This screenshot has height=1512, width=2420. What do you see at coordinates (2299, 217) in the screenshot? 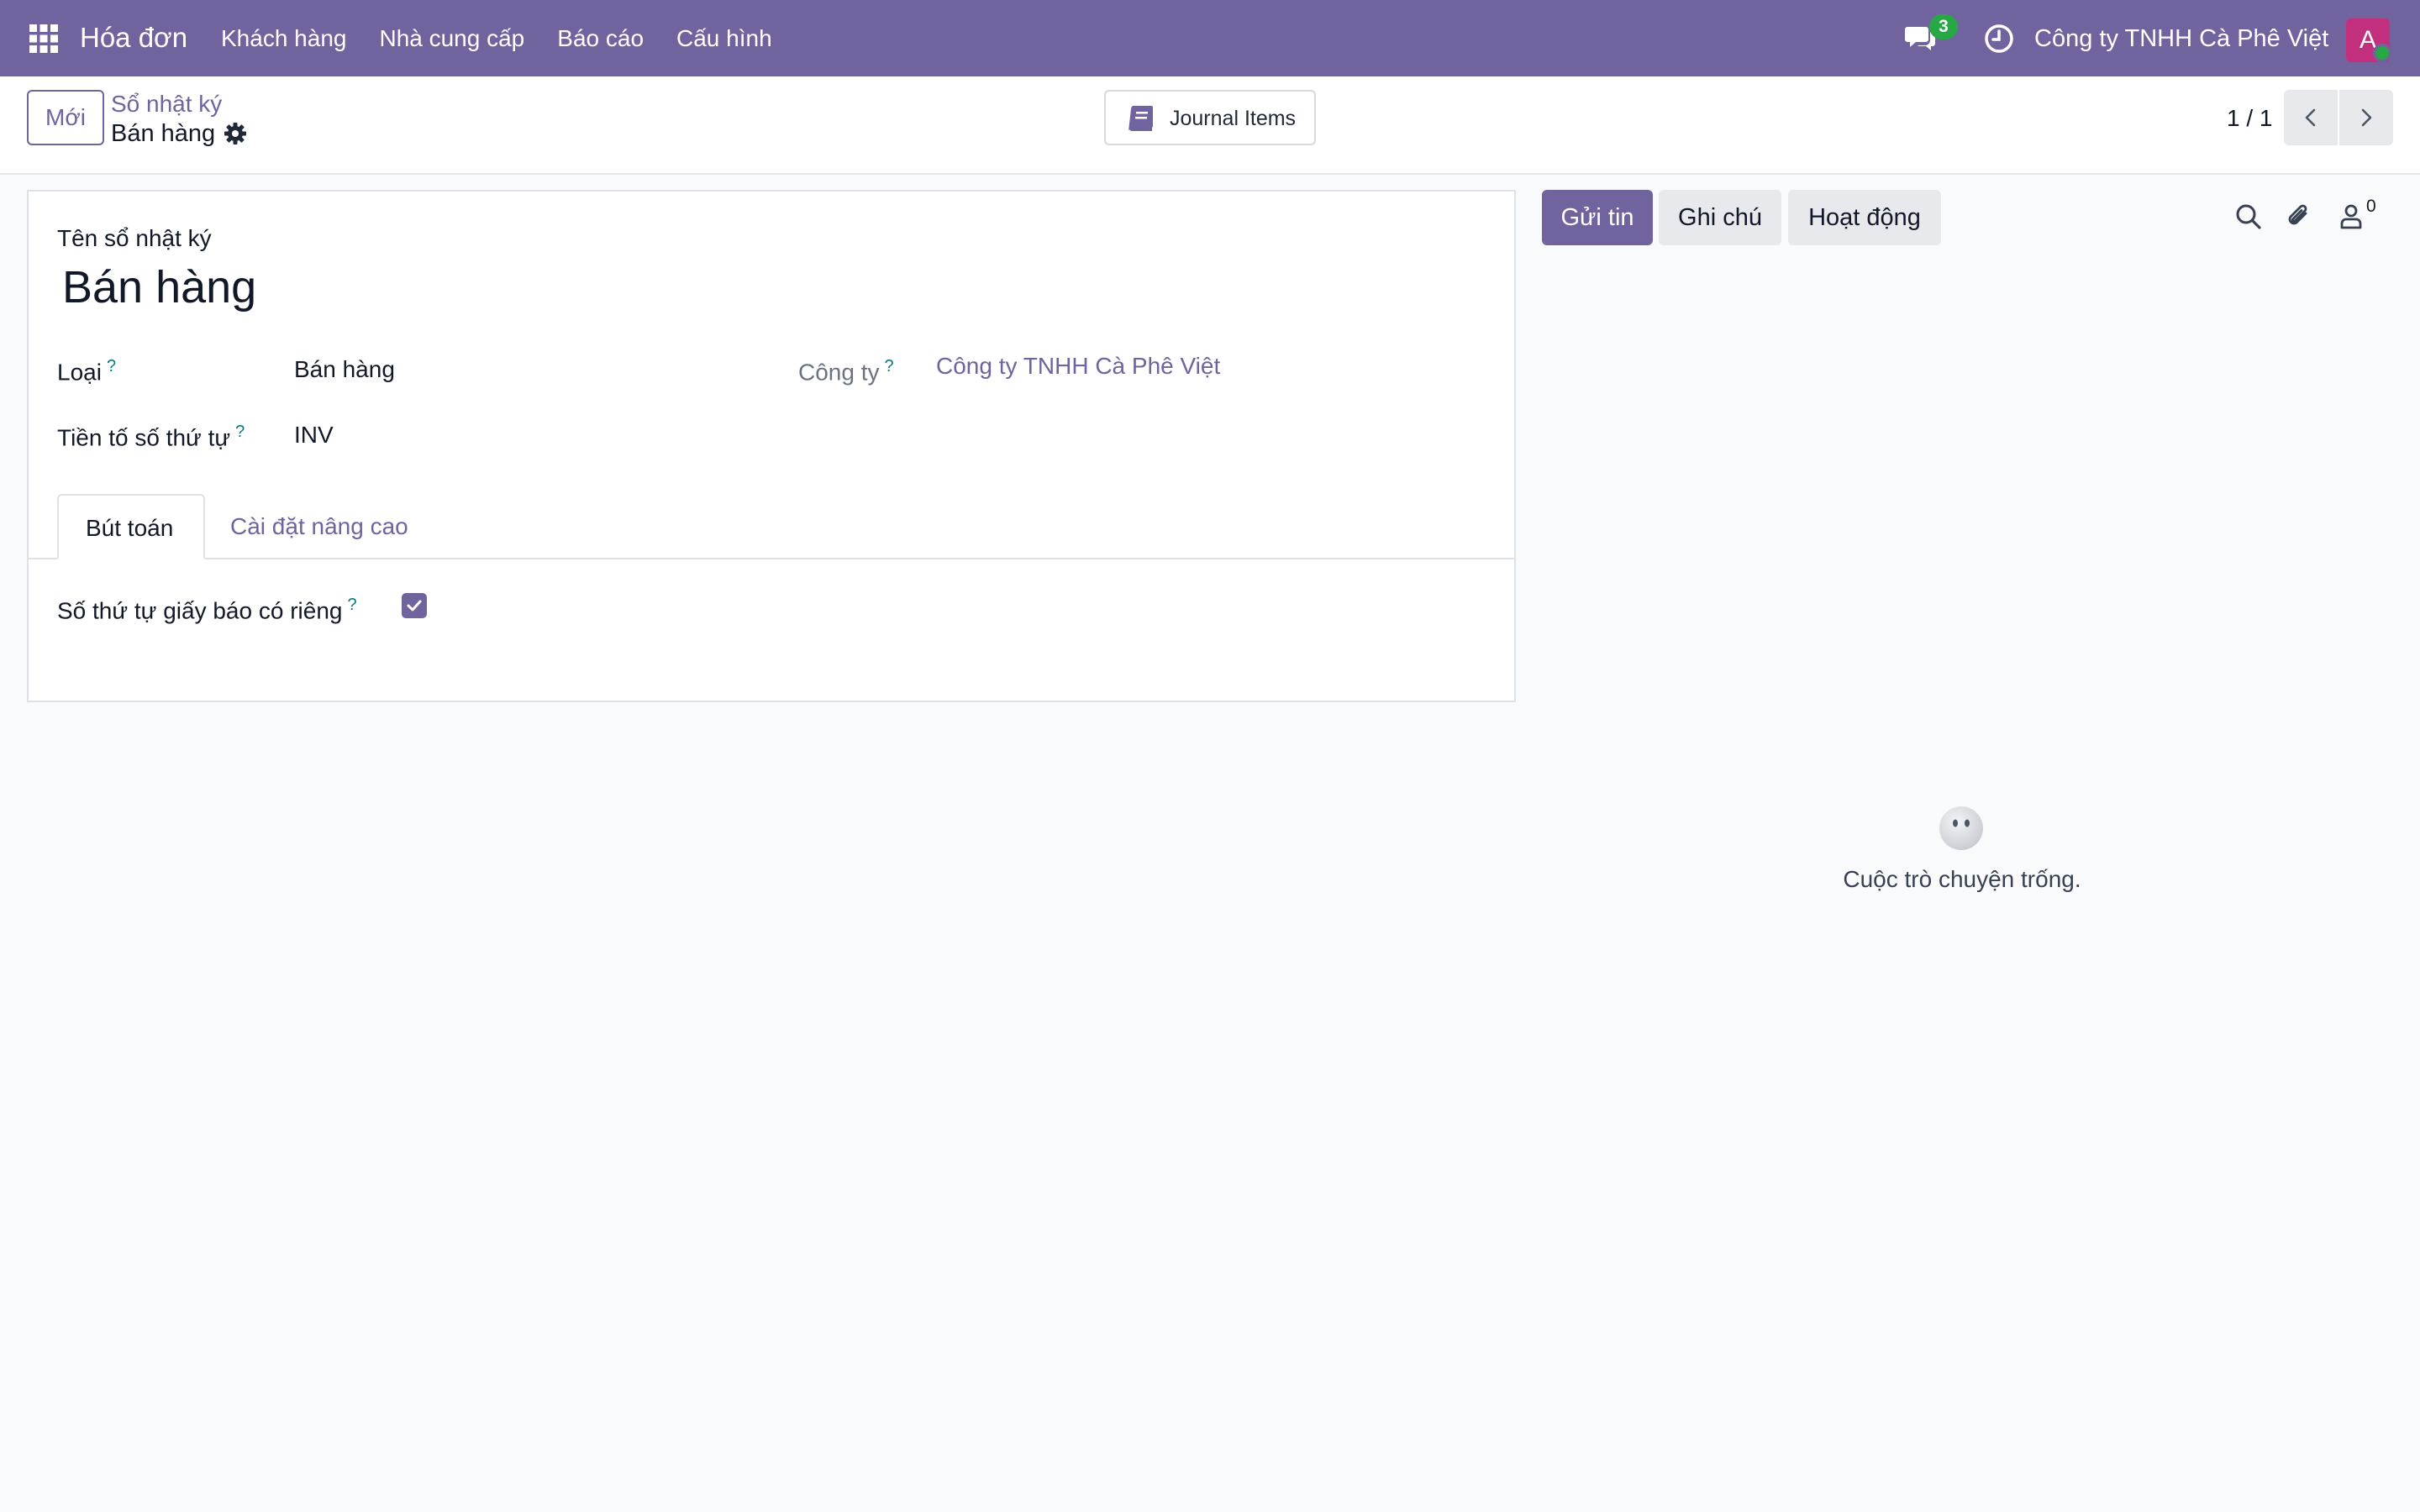
I see `paperclip-icon` at bounding box center [2299, 217].